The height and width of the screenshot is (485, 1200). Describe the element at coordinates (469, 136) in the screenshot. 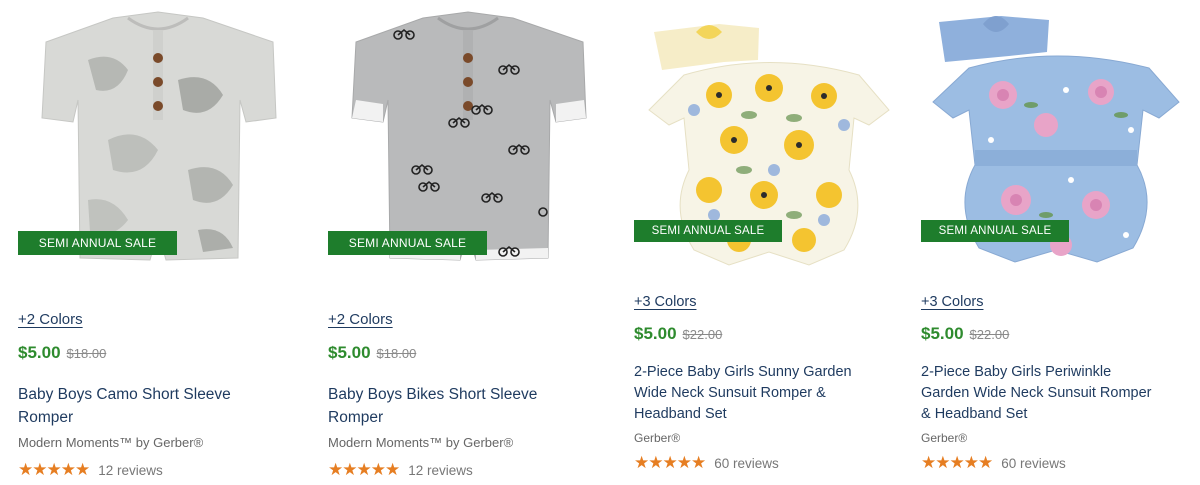

I see `bikes-romper-image` at that location.